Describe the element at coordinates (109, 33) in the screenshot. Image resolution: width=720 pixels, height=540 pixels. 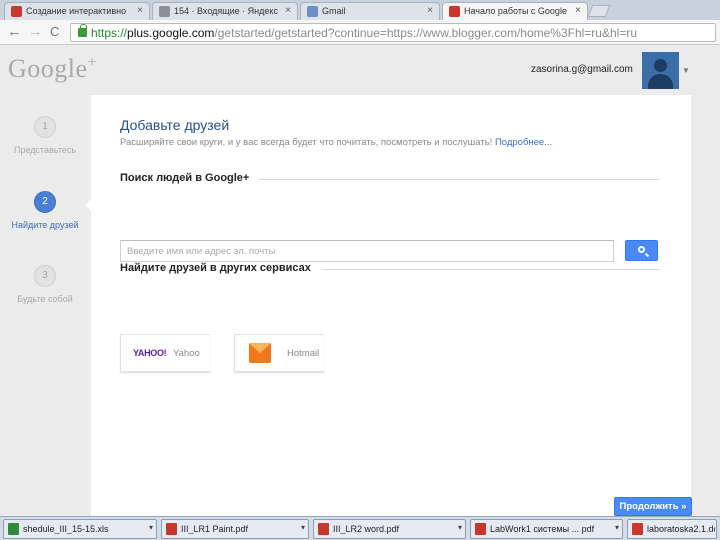
I see `url-scheme: https://` at that location.